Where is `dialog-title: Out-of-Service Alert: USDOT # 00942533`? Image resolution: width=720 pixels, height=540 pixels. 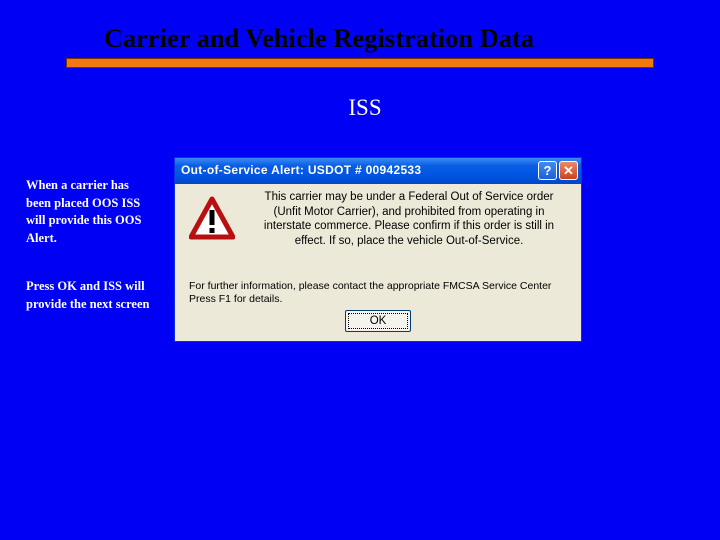 dialog-title: Out-of-Service Alert: USDOT # 00942533 is located at coordinates (301, 170).